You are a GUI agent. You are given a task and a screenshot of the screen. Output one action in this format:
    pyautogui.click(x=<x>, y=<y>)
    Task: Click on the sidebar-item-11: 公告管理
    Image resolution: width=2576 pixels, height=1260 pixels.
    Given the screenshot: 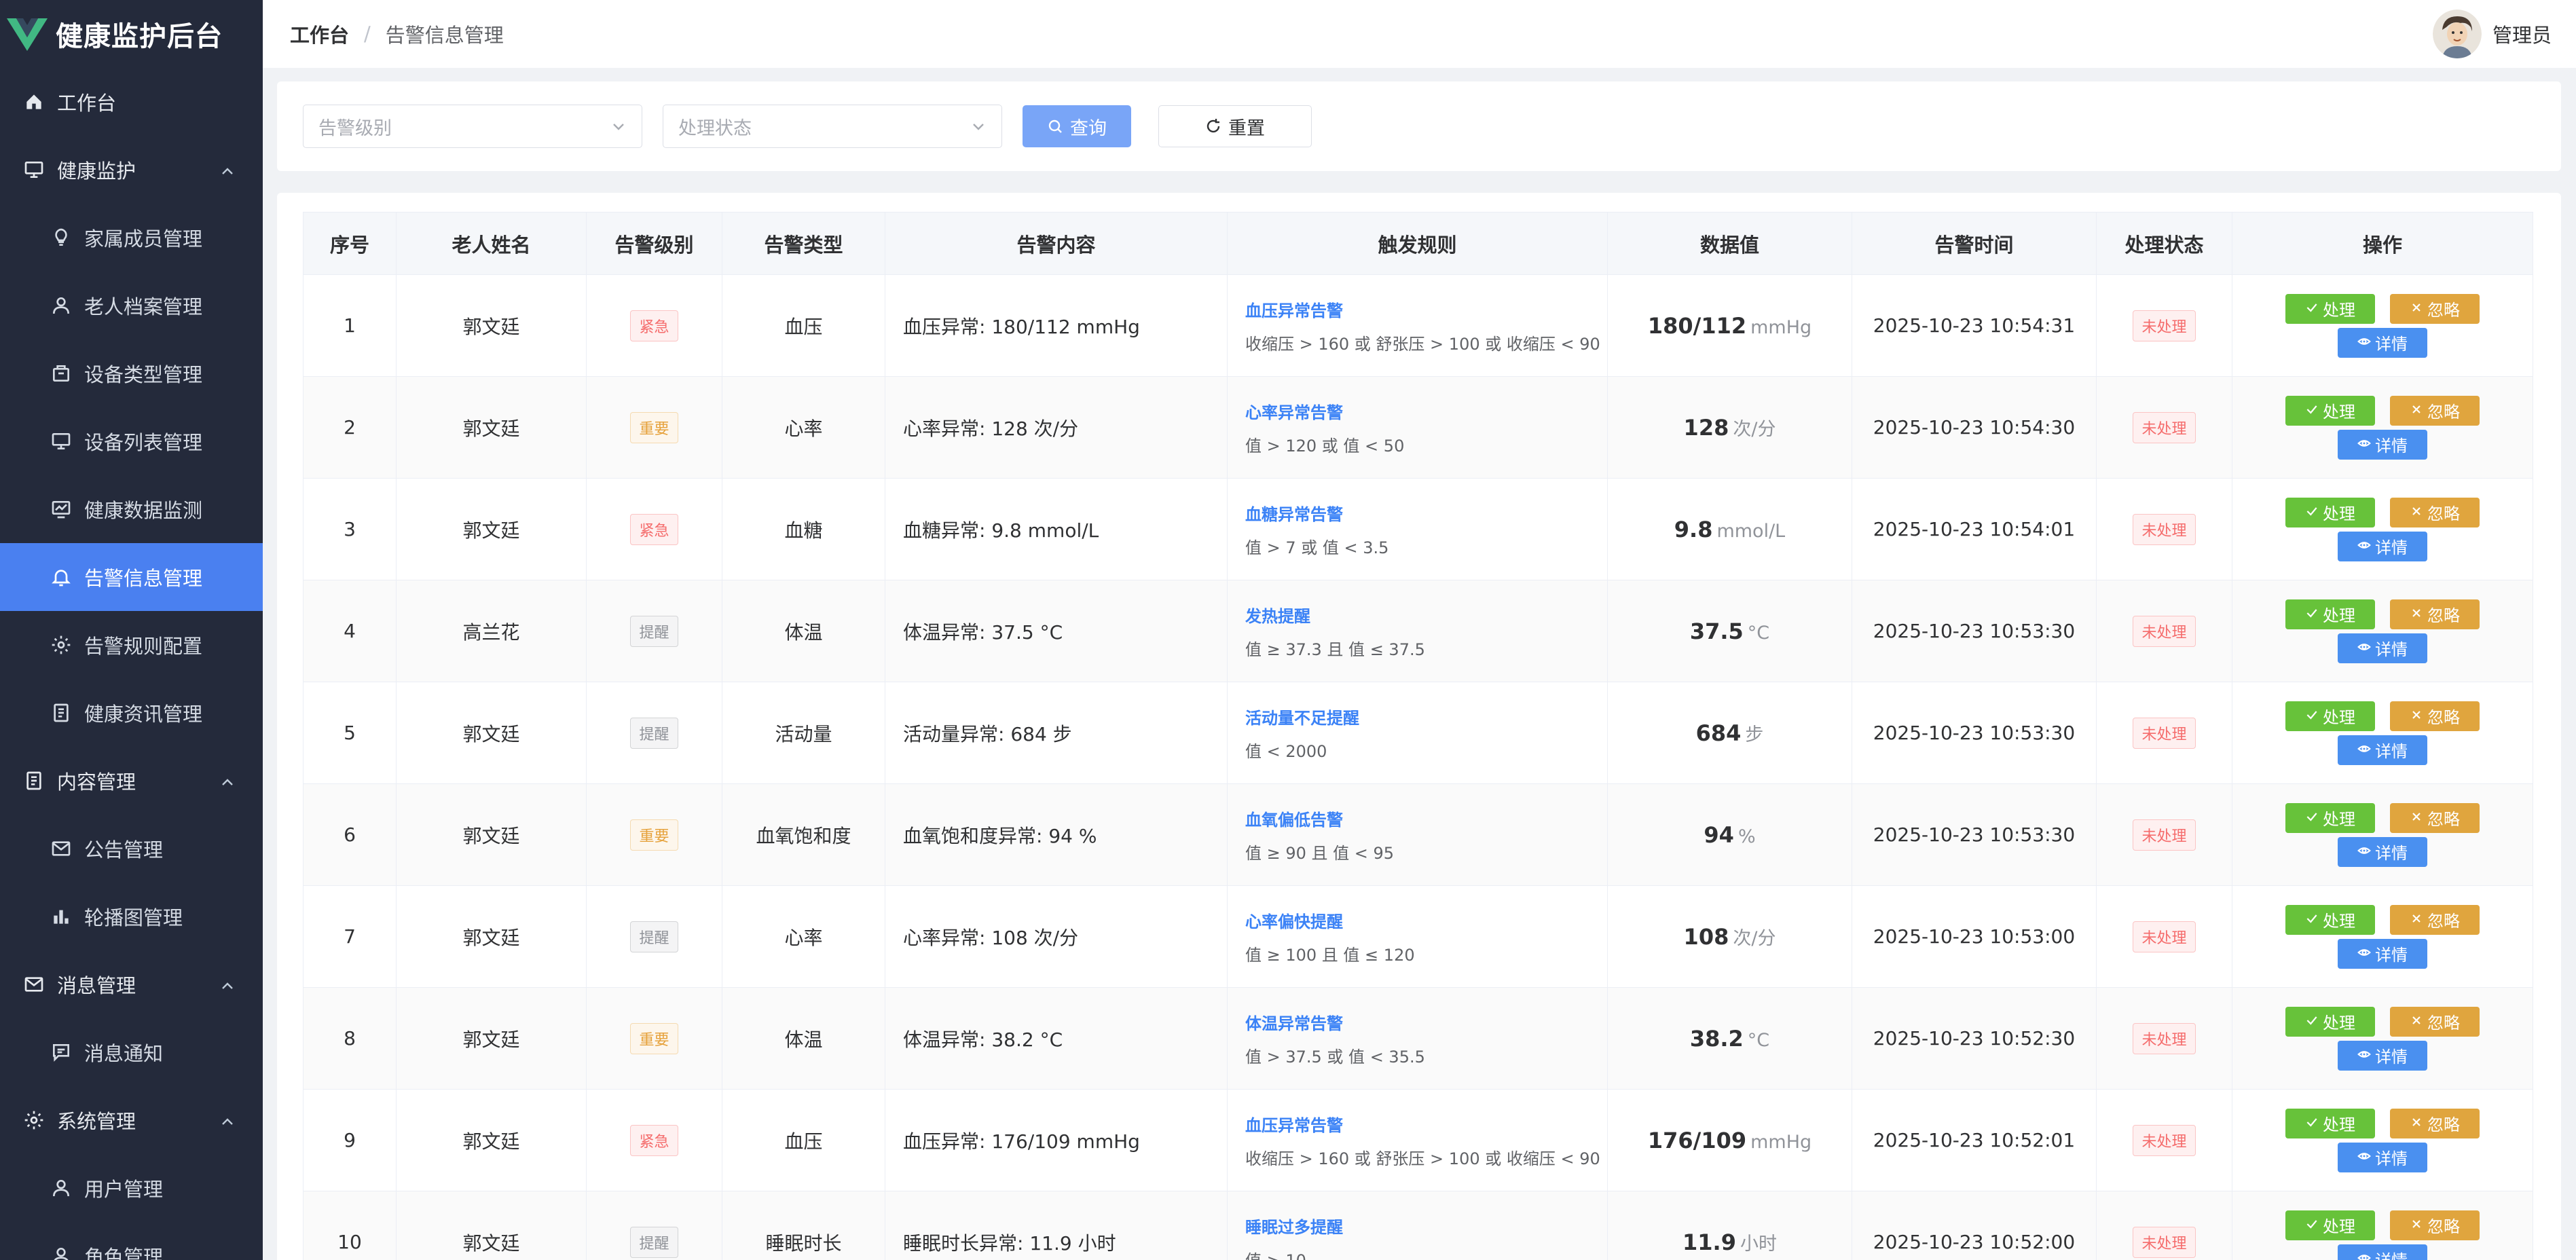 What is the action you would take?
    pyautogui.click(x=131, y=849)
    